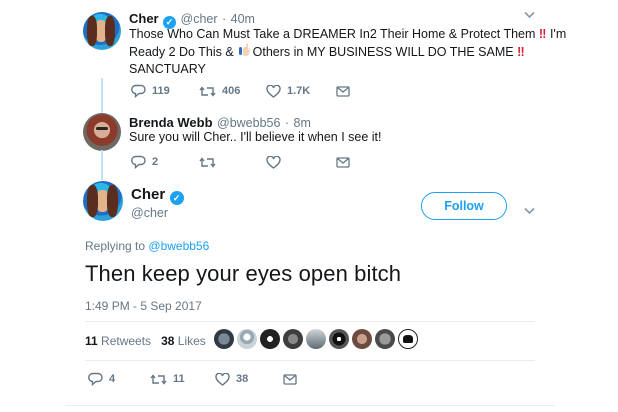  I want to click on reply-button: 119, so click(165, 91).